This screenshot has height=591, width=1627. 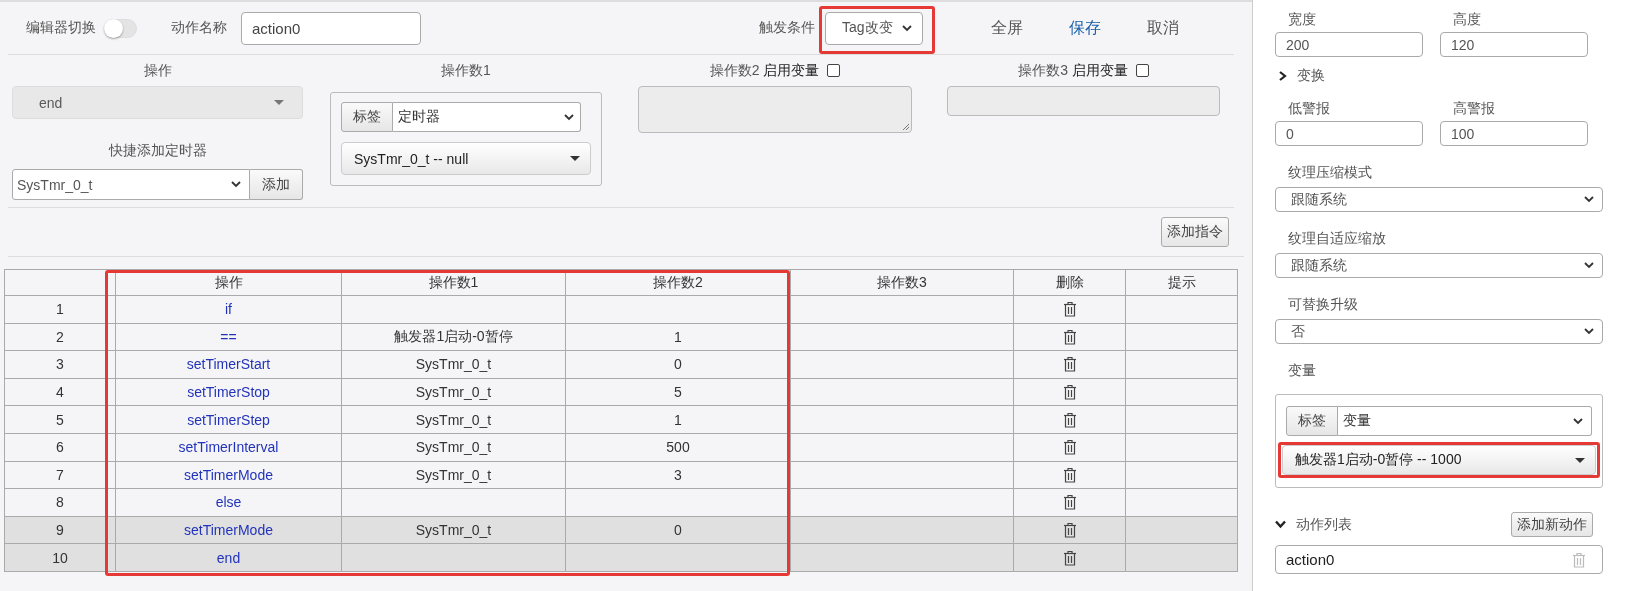 I want to click on trigger-select: Tag改变, so click(x=874, y=28).